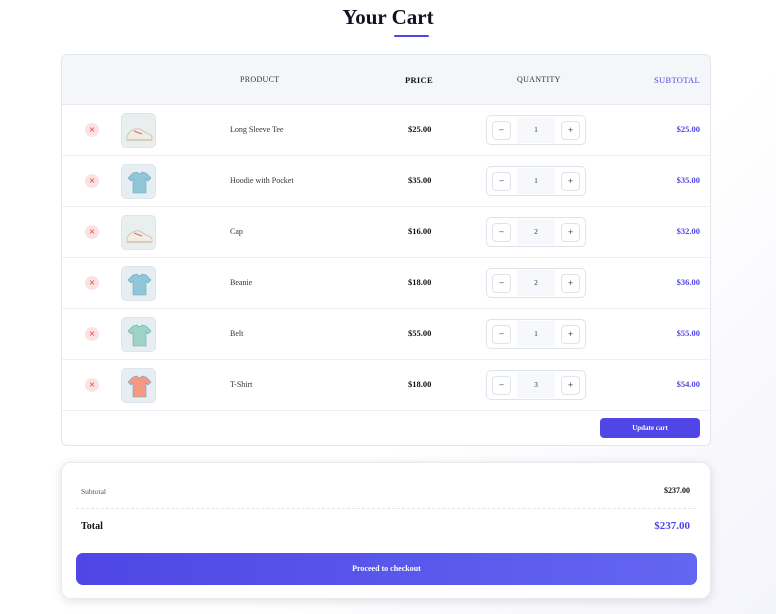 The width and height of the screenshot is (776, 614). Describe the element at coordinates (420, 333) in the screenshot. I see `product-price: $55.00` at that location.